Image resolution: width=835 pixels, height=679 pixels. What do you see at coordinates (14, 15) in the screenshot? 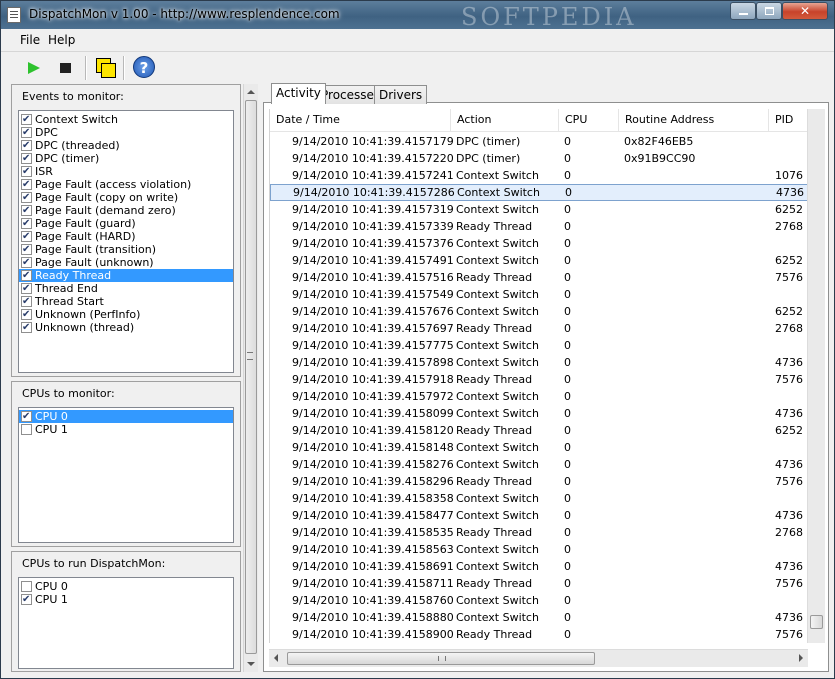
I see `app-icon` at bounding box center [14, 15].